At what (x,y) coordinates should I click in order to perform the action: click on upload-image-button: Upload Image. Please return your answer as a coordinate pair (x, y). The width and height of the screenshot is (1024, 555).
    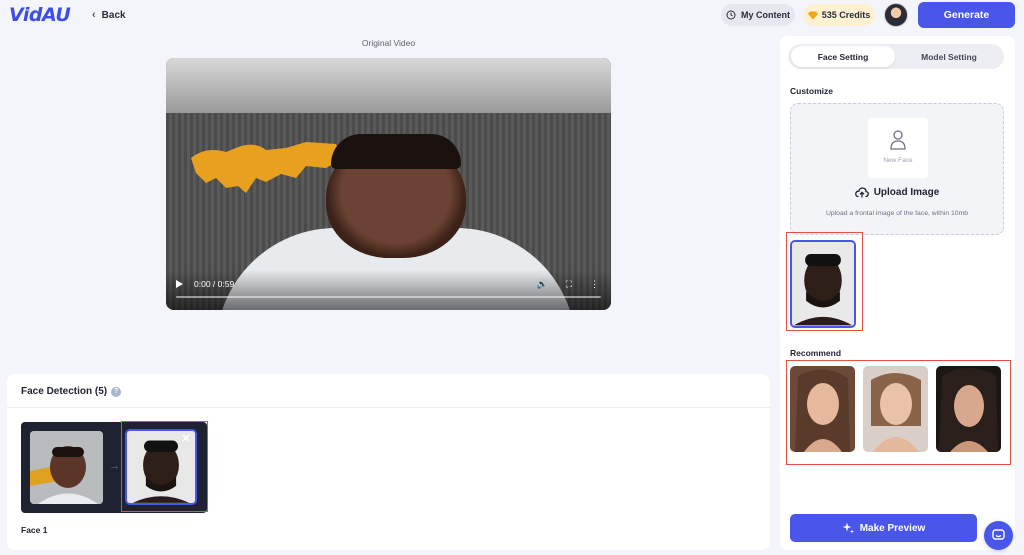
    Looking at the image, I should click on (897, 192).